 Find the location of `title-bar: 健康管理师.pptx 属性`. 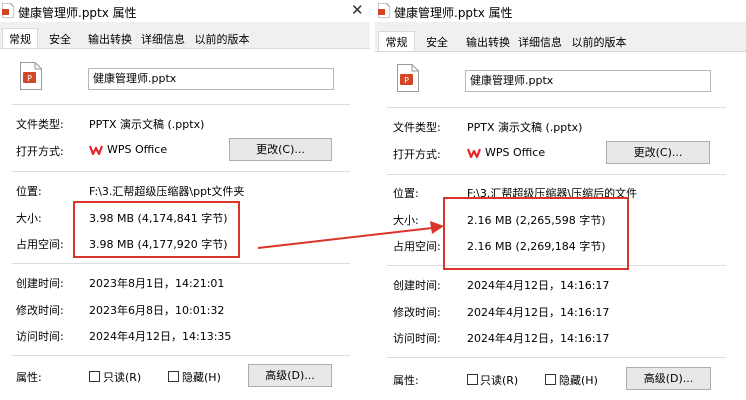

title-bar: 健康管理师.pptx 属性 is located at coordinates (560, 11).